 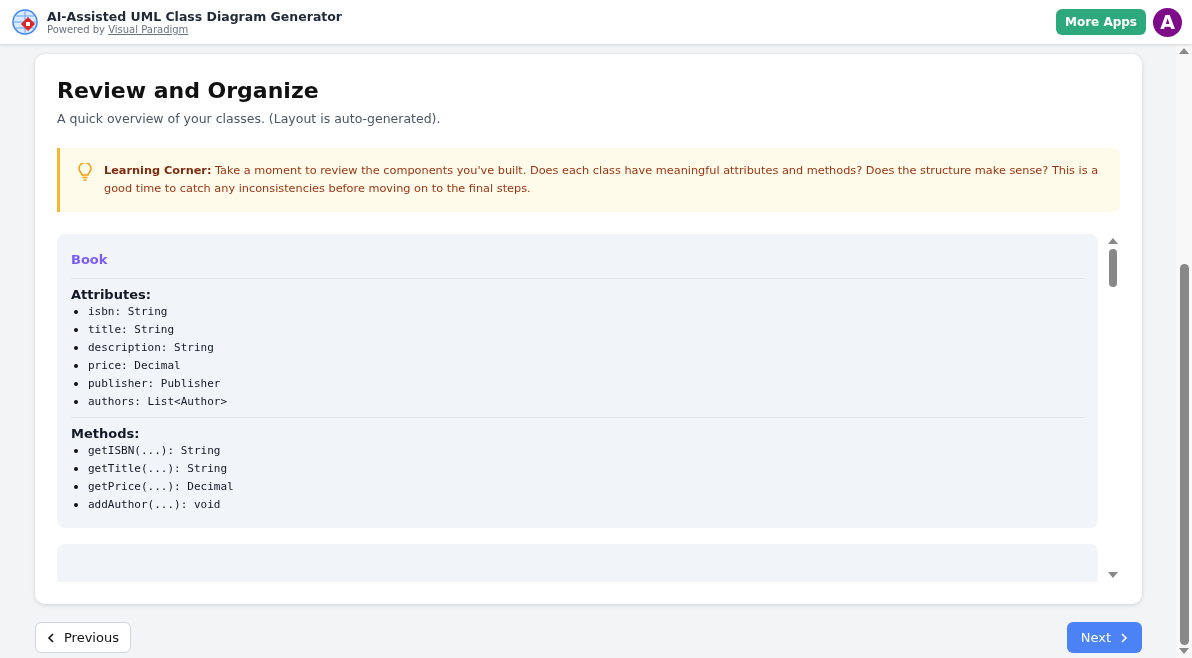 What do you see at coordinates (158, 402) in the screenshot?
I see `attribute-item: authors: List<Author>` at bounding box center [158, 402].